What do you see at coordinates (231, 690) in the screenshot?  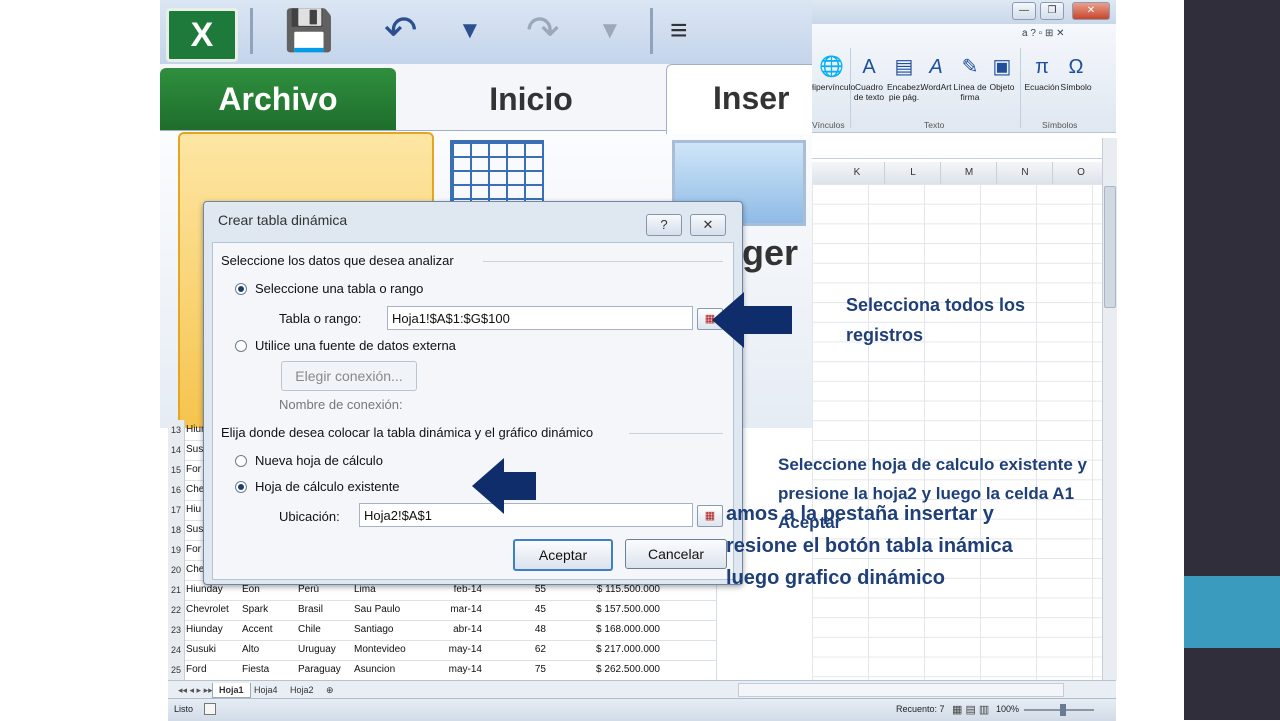 I see `sheet-tab-hoja1: Hoja1` at bounding box center [231, 690].